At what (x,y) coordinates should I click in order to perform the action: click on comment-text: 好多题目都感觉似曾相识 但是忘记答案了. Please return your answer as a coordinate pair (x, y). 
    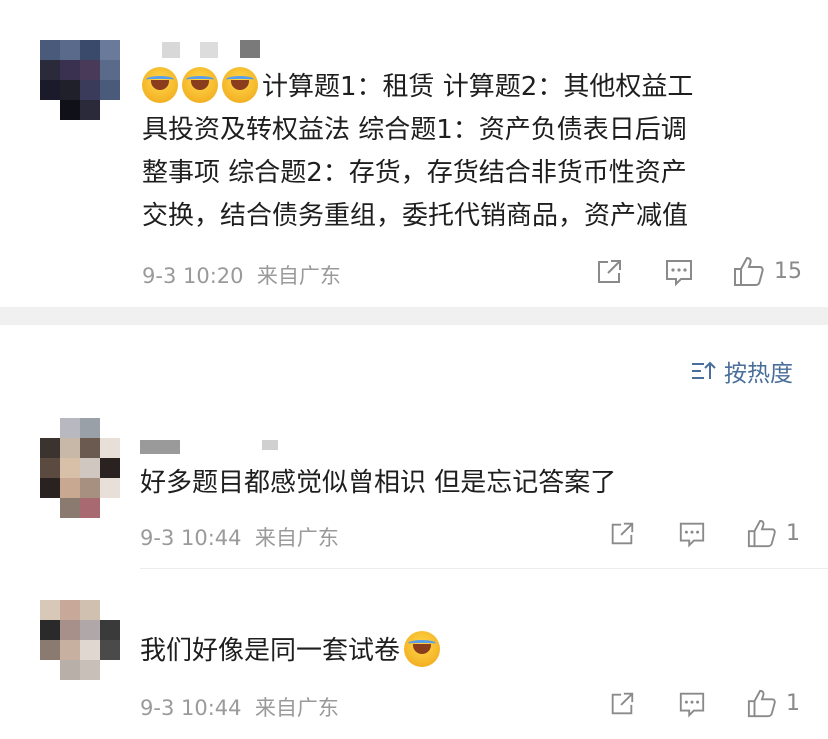
    Looking at the image, I should click on (378, 483).